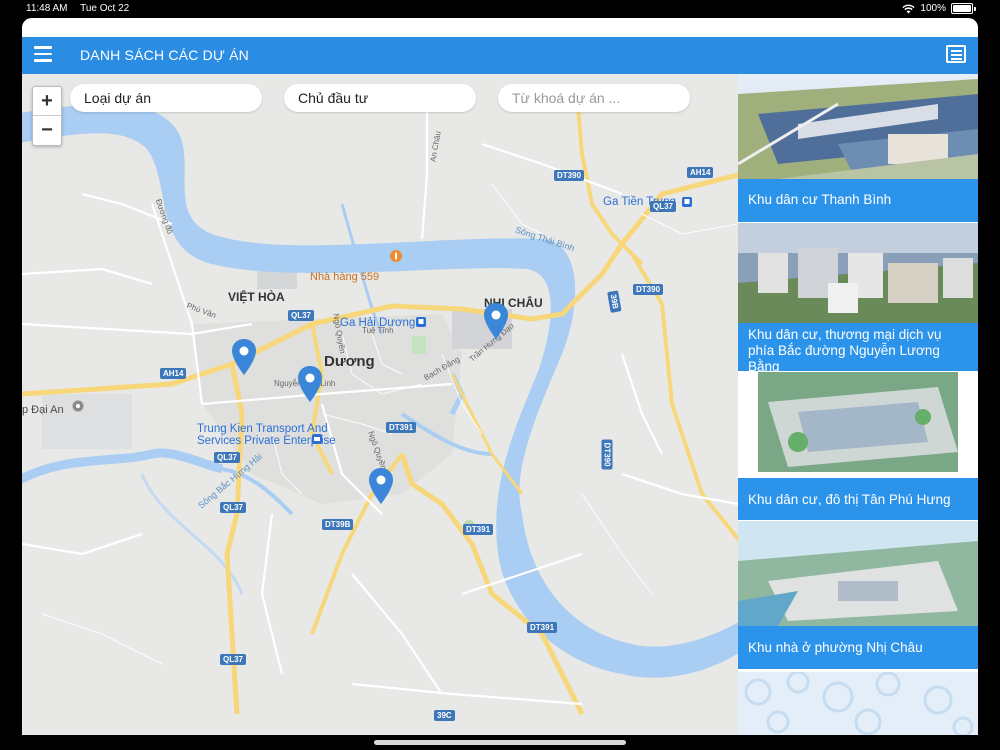 The height and width of the screenshot is (750, 1000). Describe the element at coordinates (858, 595) in the screenshot. I see `project-card: Khu nhà ở phường Nhị Châu` at that location.